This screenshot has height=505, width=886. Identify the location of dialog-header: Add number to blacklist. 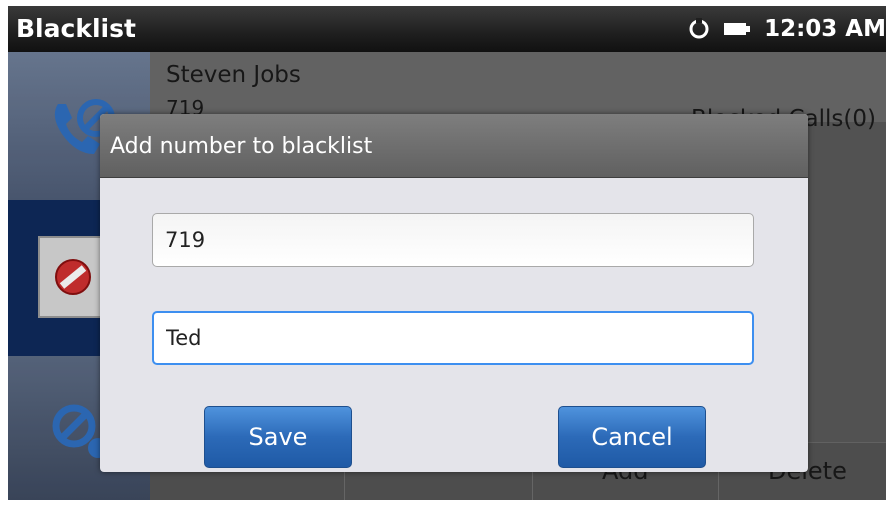
(454, 146).